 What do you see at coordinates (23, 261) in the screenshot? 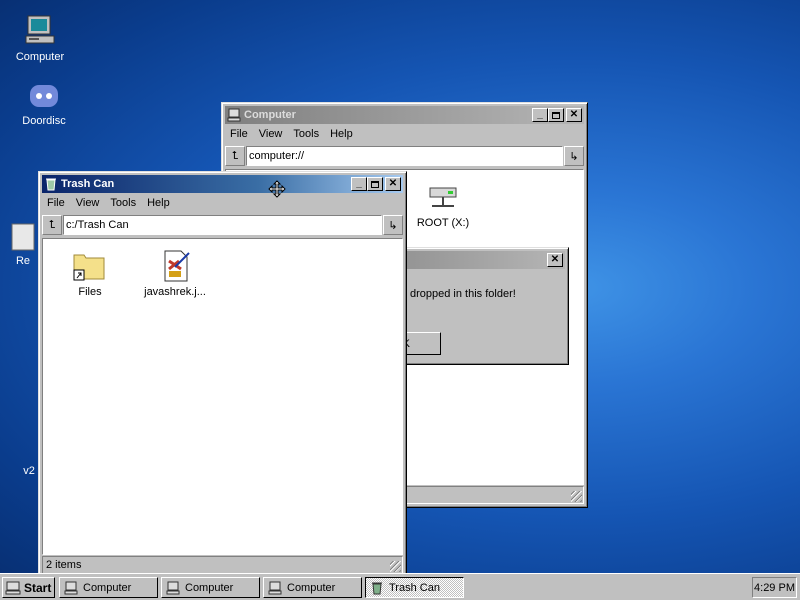
I see `desktop-icon-label: Re` at bounding box center [23, 261].